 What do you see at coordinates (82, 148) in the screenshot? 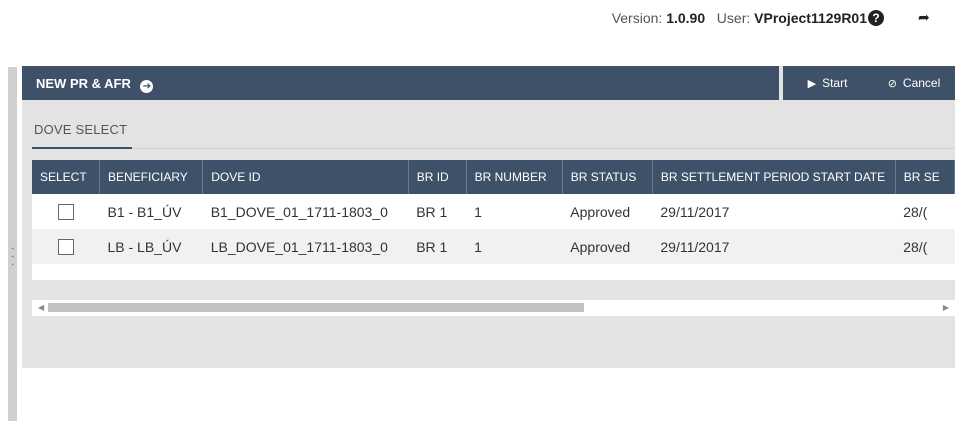
I see `tab-active-indicator` at bounding box center [82, 148].